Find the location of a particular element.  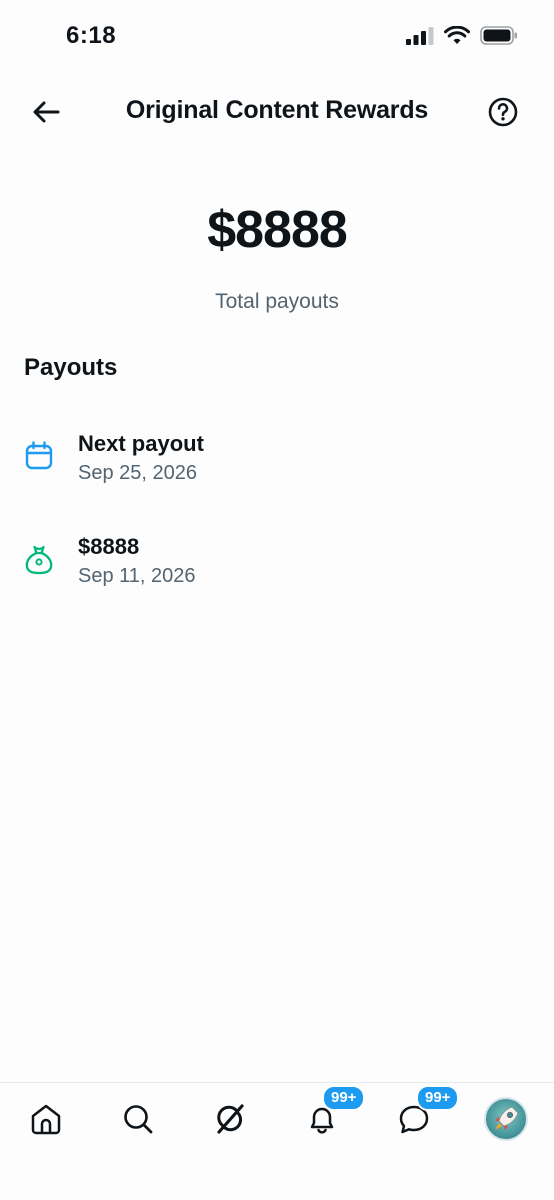

payout-row-next: Next payout Sep 25, 2026 is located at coordinates (277, 463).